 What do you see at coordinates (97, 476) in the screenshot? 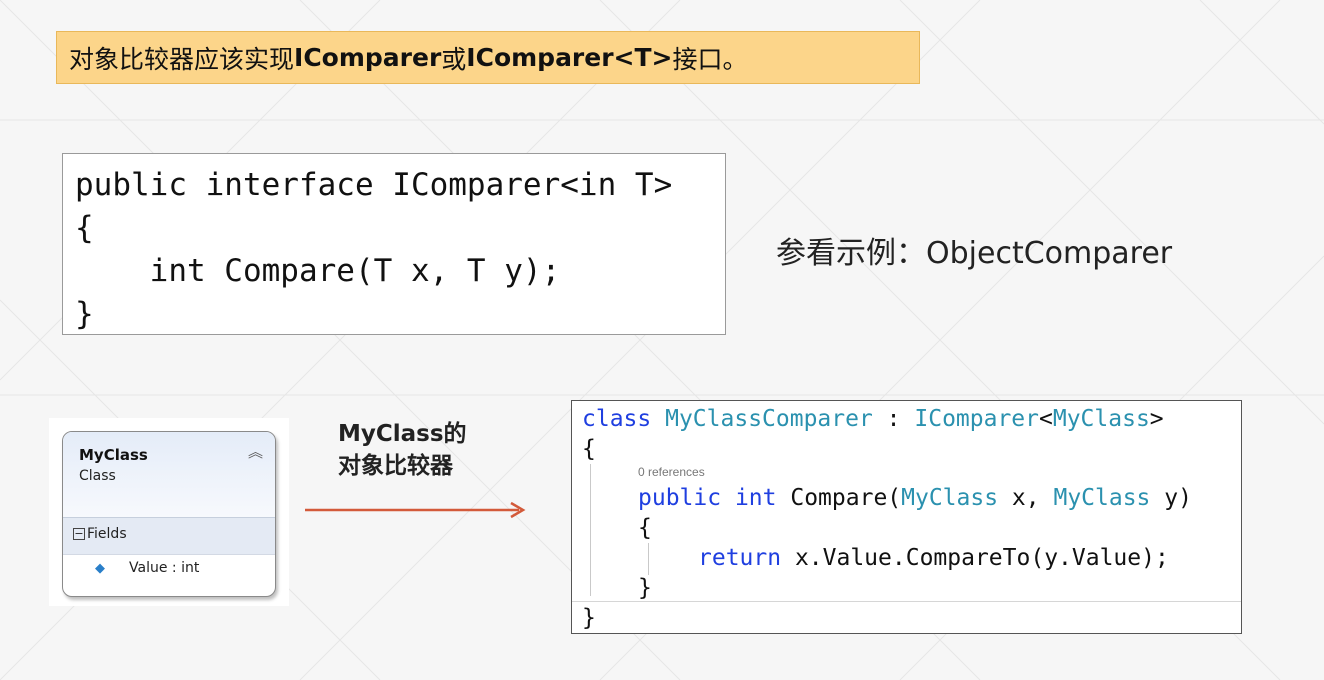
I see `uml-class-kind: Class` at bounding box center [97, 476].